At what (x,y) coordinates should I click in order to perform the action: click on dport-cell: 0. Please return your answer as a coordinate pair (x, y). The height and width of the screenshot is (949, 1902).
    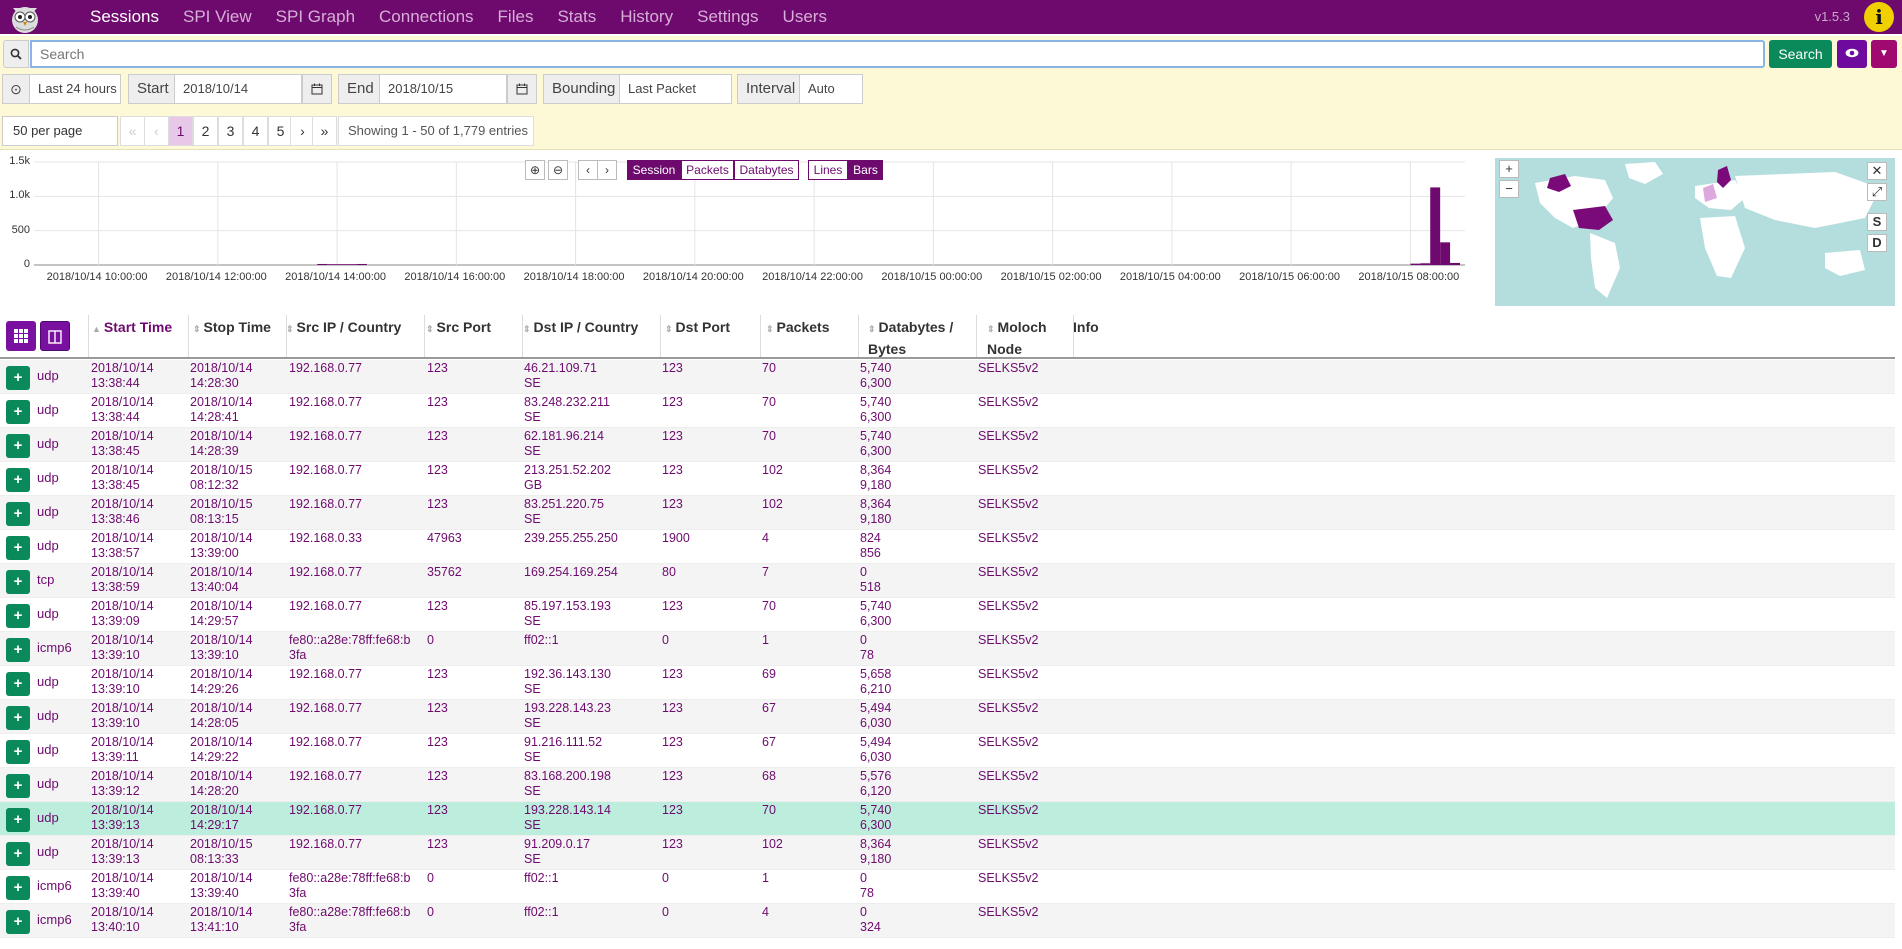
    Looking at the image, I should click on (665, 878).